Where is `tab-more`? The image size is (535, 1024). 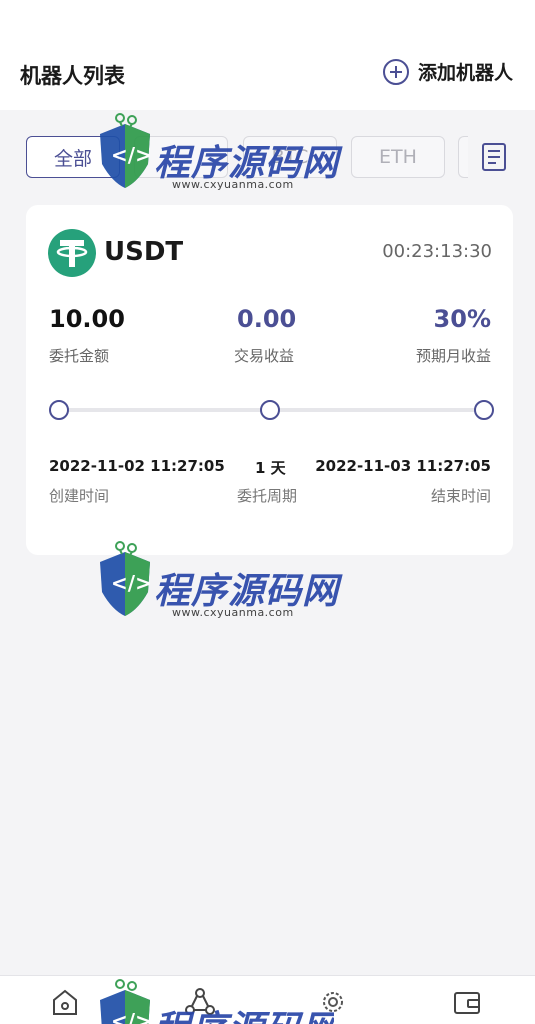
tab-more is located at coordinates (463, 157).